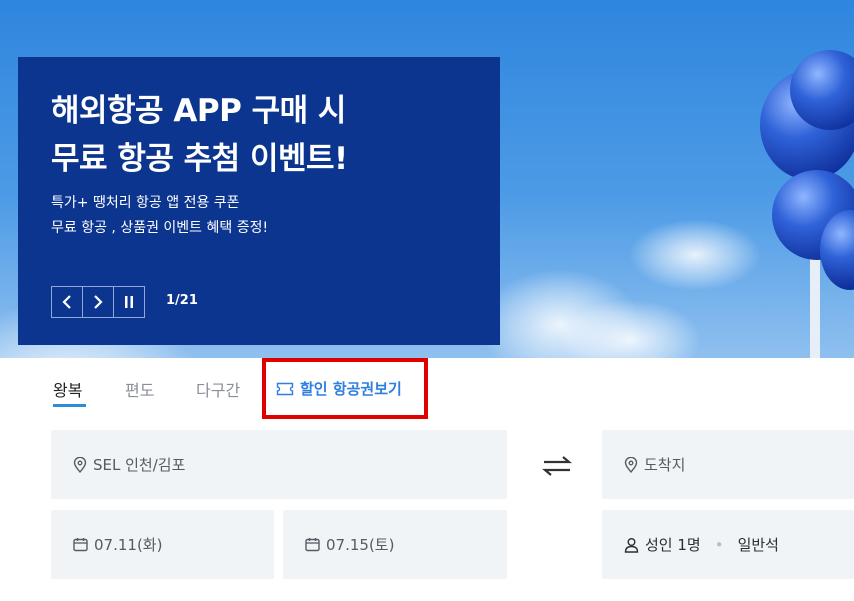  What do you see at coordinates (69, 405) in the screenshot?
I see `active-tab-indicator` at bounding box center [69, 405].